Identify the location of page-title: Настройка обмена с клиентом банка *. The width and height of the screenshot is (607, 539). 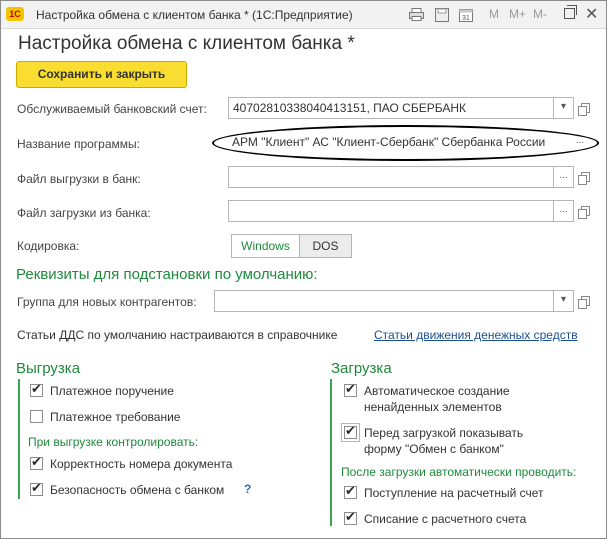
(186, 43).